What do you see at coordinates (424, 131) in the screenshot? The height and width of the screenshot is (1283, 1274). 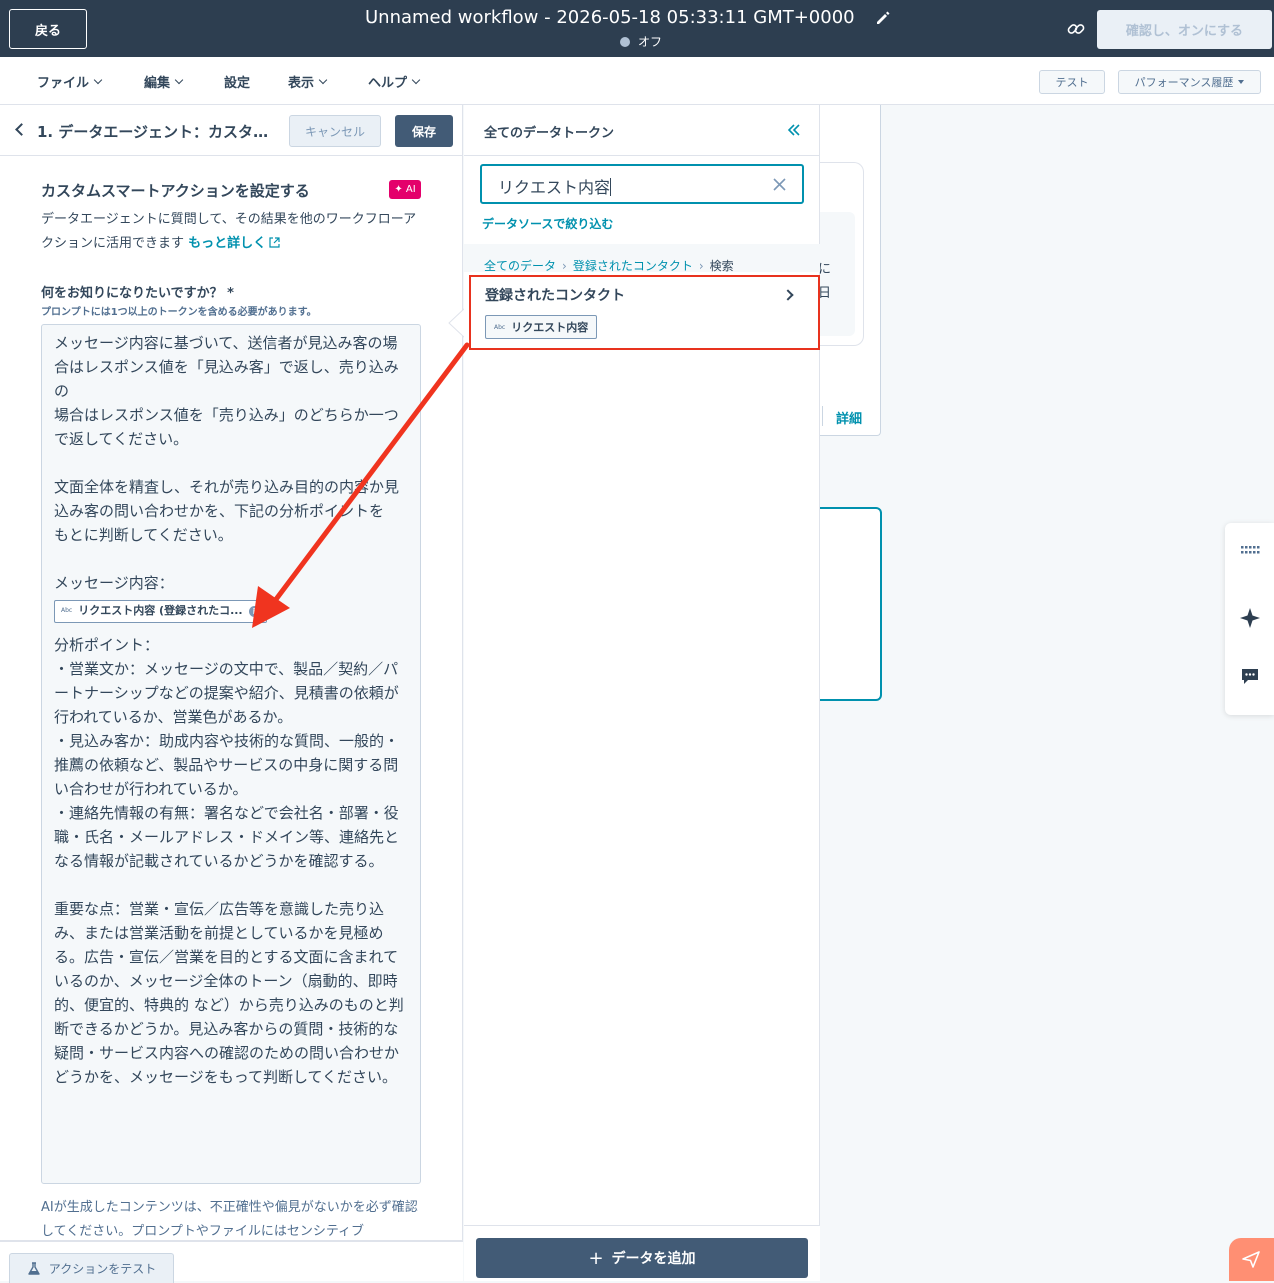 I see `save-button: 保存` at bounding box center [424, 131].